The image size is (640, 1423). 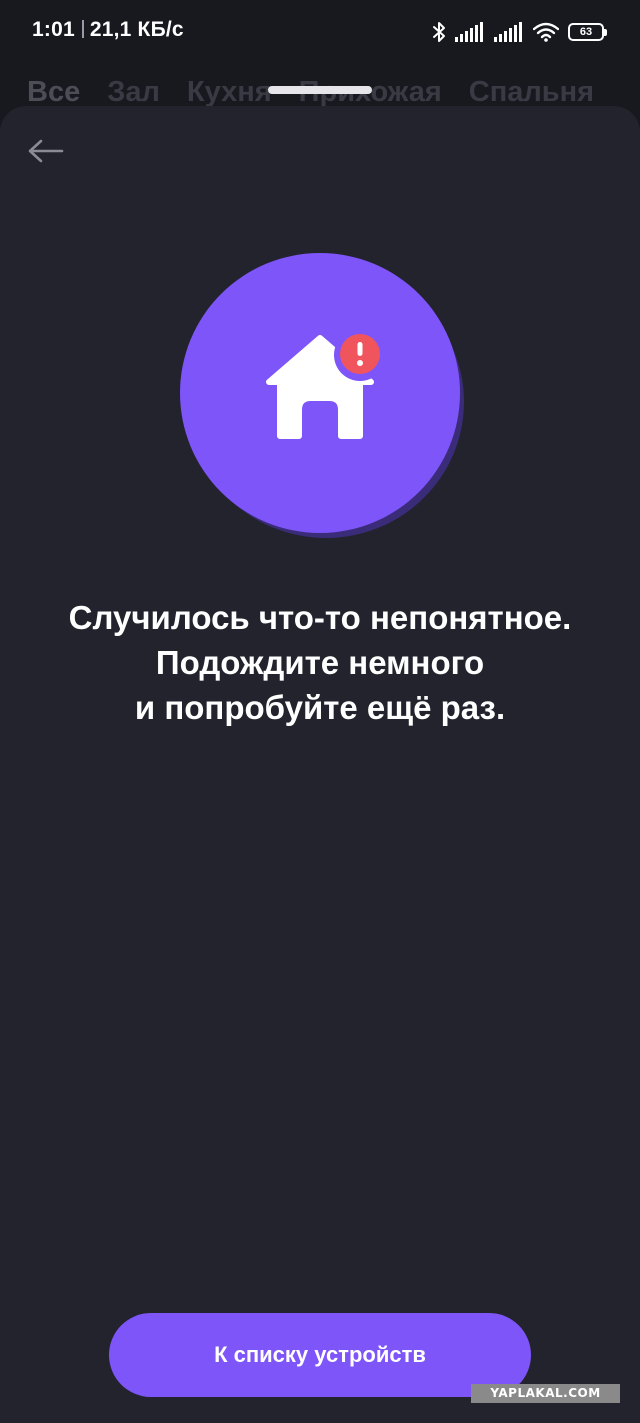 I want to click on arrow-left-icon, so click(x=46, y=151).